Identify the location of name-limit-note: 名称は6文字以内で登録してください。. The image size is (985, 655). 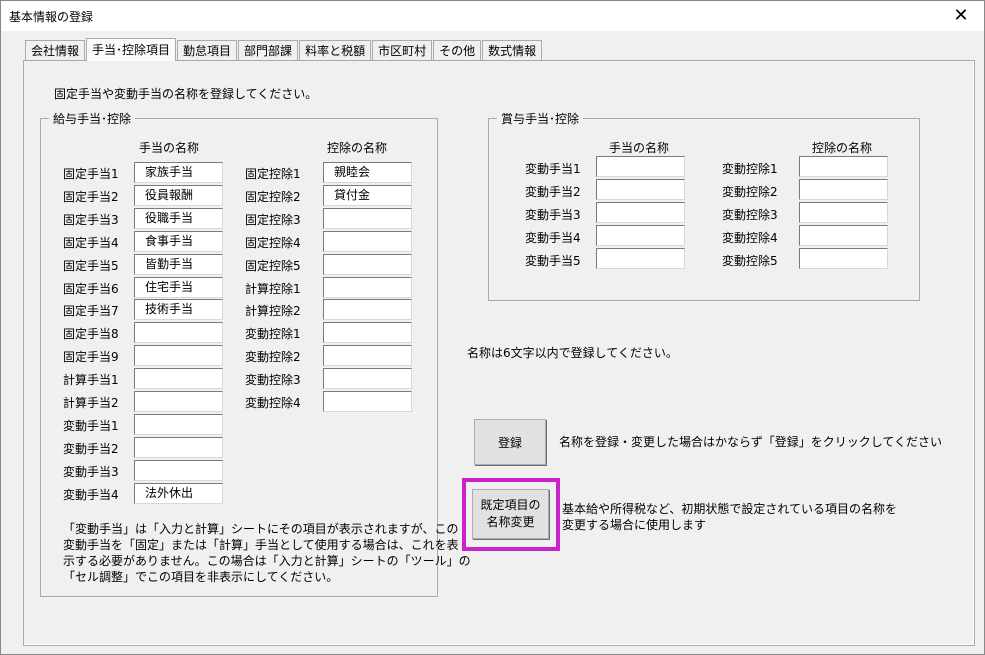
(572, 353).